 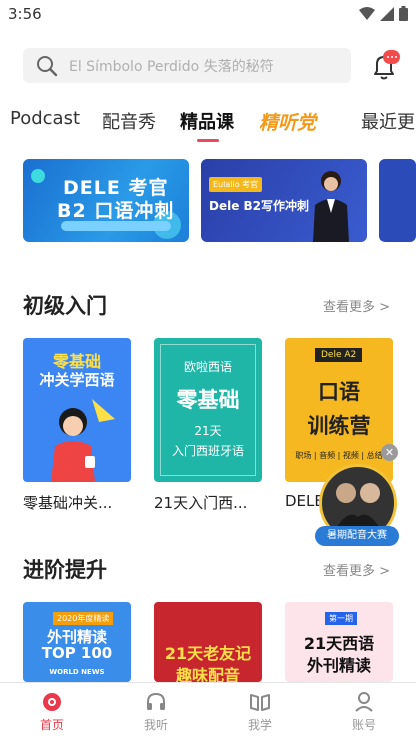 What do you see at coordinates (236, 184) in the screenshot?
I see `banner-tag: Eulalio 考官` at bounding box center [236, 184].